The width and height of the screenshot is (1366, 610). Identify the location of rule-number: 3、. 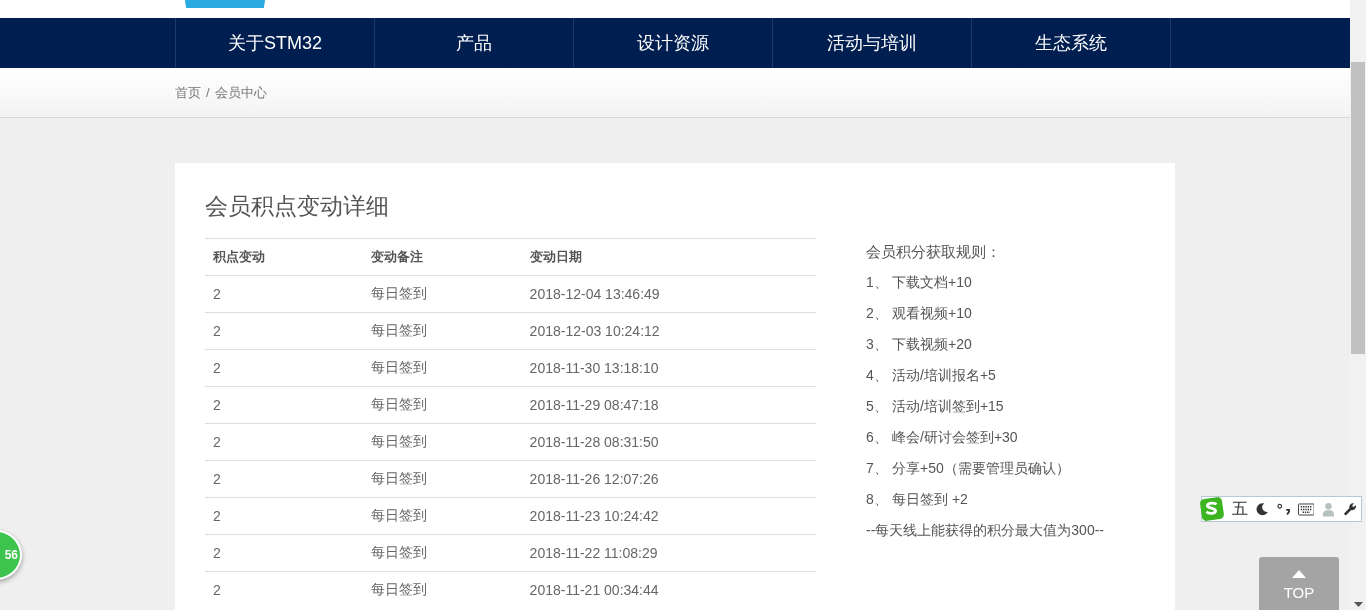
(877, 345).